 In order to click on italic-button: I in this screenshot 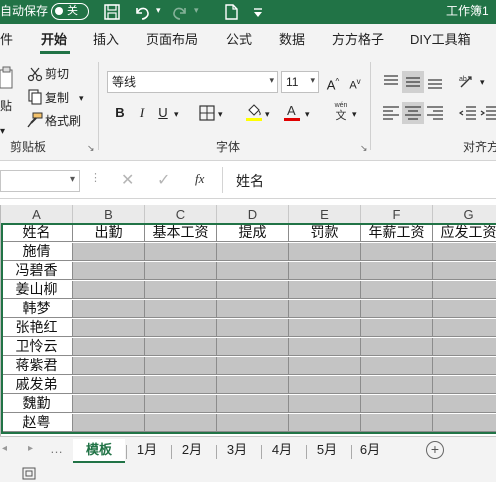, I will do `click(142, 113)`.